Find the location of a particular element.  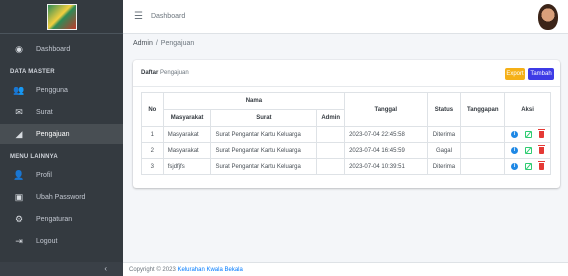

th-no: No is located at coordinates (152, 109).